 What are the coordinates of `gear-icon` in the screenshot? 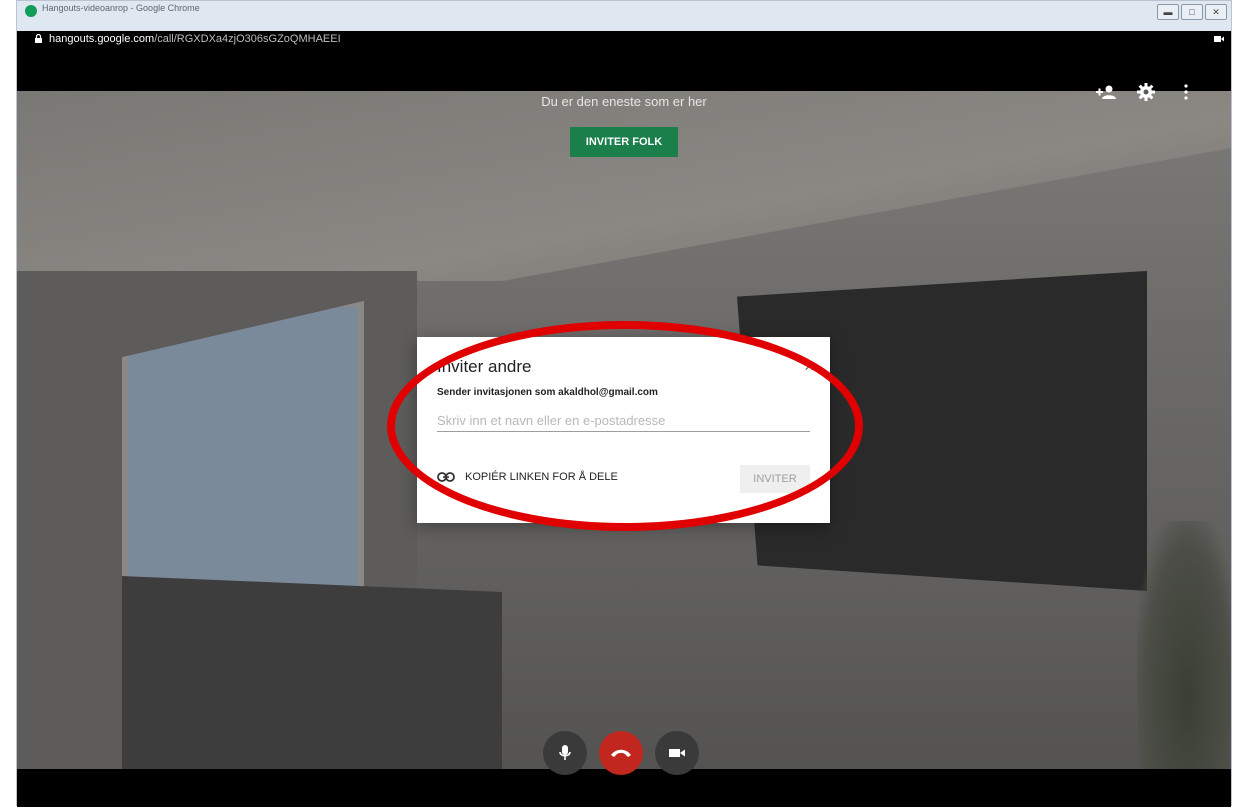 It's located at (1146, 92).